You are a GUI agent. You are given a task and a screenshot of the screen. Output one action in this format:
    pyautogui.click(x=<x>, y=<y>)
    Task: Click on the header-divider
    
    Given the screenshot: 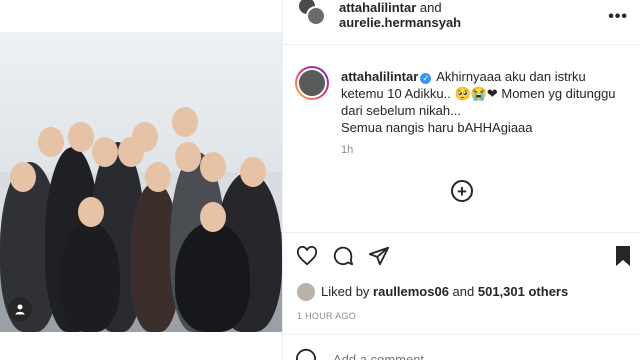 What is the action you would take?
    pyautogui.click(x=461, y=44)
    